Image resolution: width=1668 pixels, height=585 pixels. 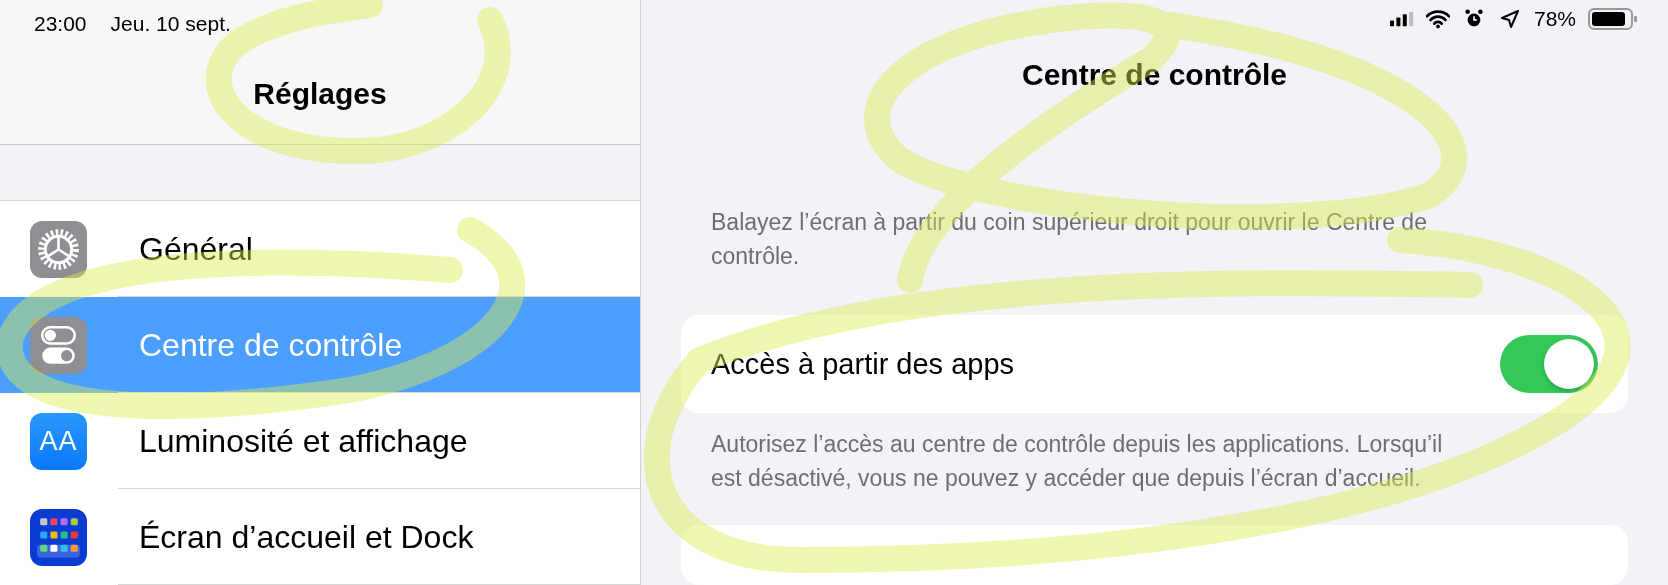 What do you see at coordinates (170, 24) in the screenshot?
I see `status-date: Jeu. 10 sept.` at bounding box center [170, 24].